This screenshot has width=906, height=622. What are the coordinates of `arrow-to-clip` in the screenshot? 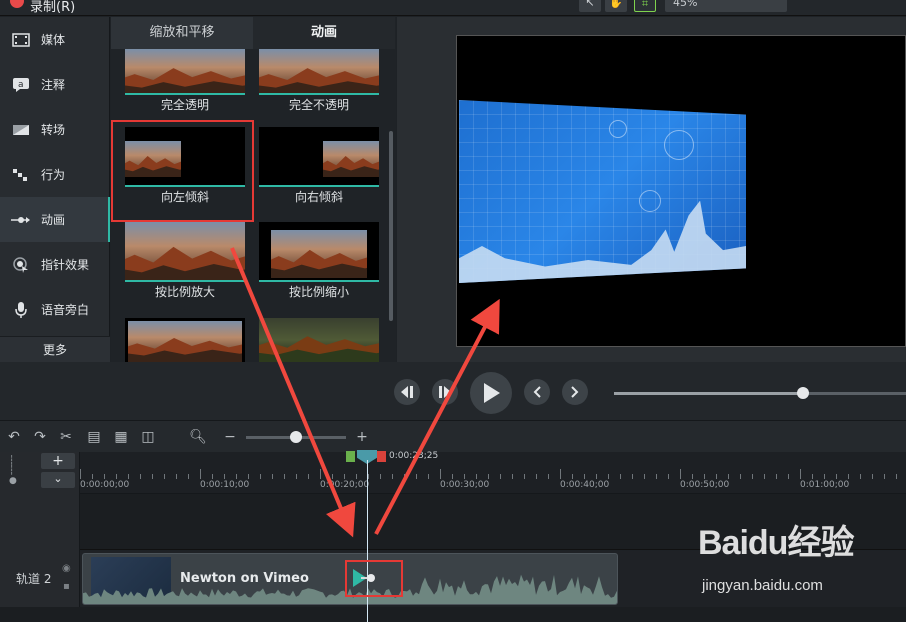 It's located at (293, 392).